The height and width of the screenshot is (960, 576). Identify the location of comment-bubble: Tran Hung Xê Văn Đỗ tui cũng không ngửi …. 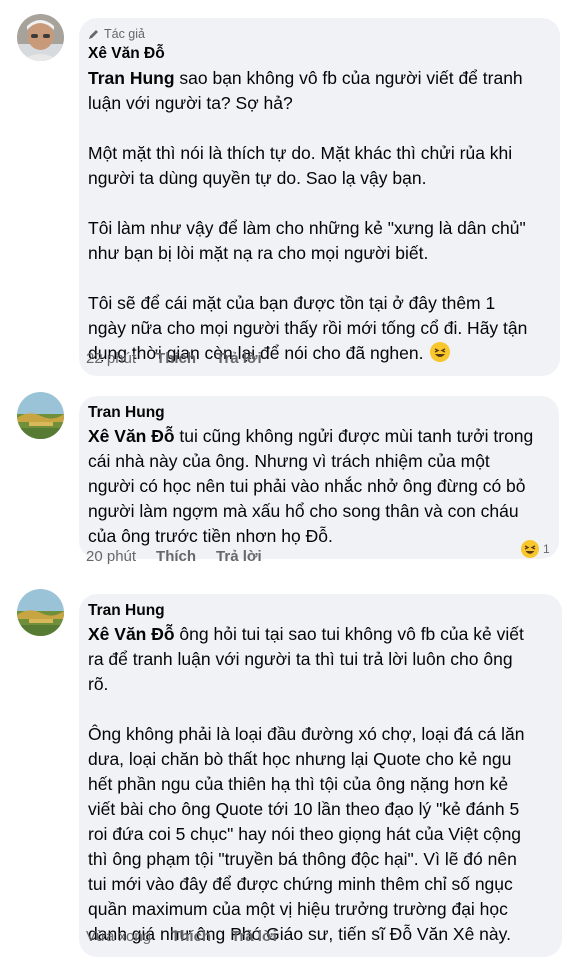
(319, 477).